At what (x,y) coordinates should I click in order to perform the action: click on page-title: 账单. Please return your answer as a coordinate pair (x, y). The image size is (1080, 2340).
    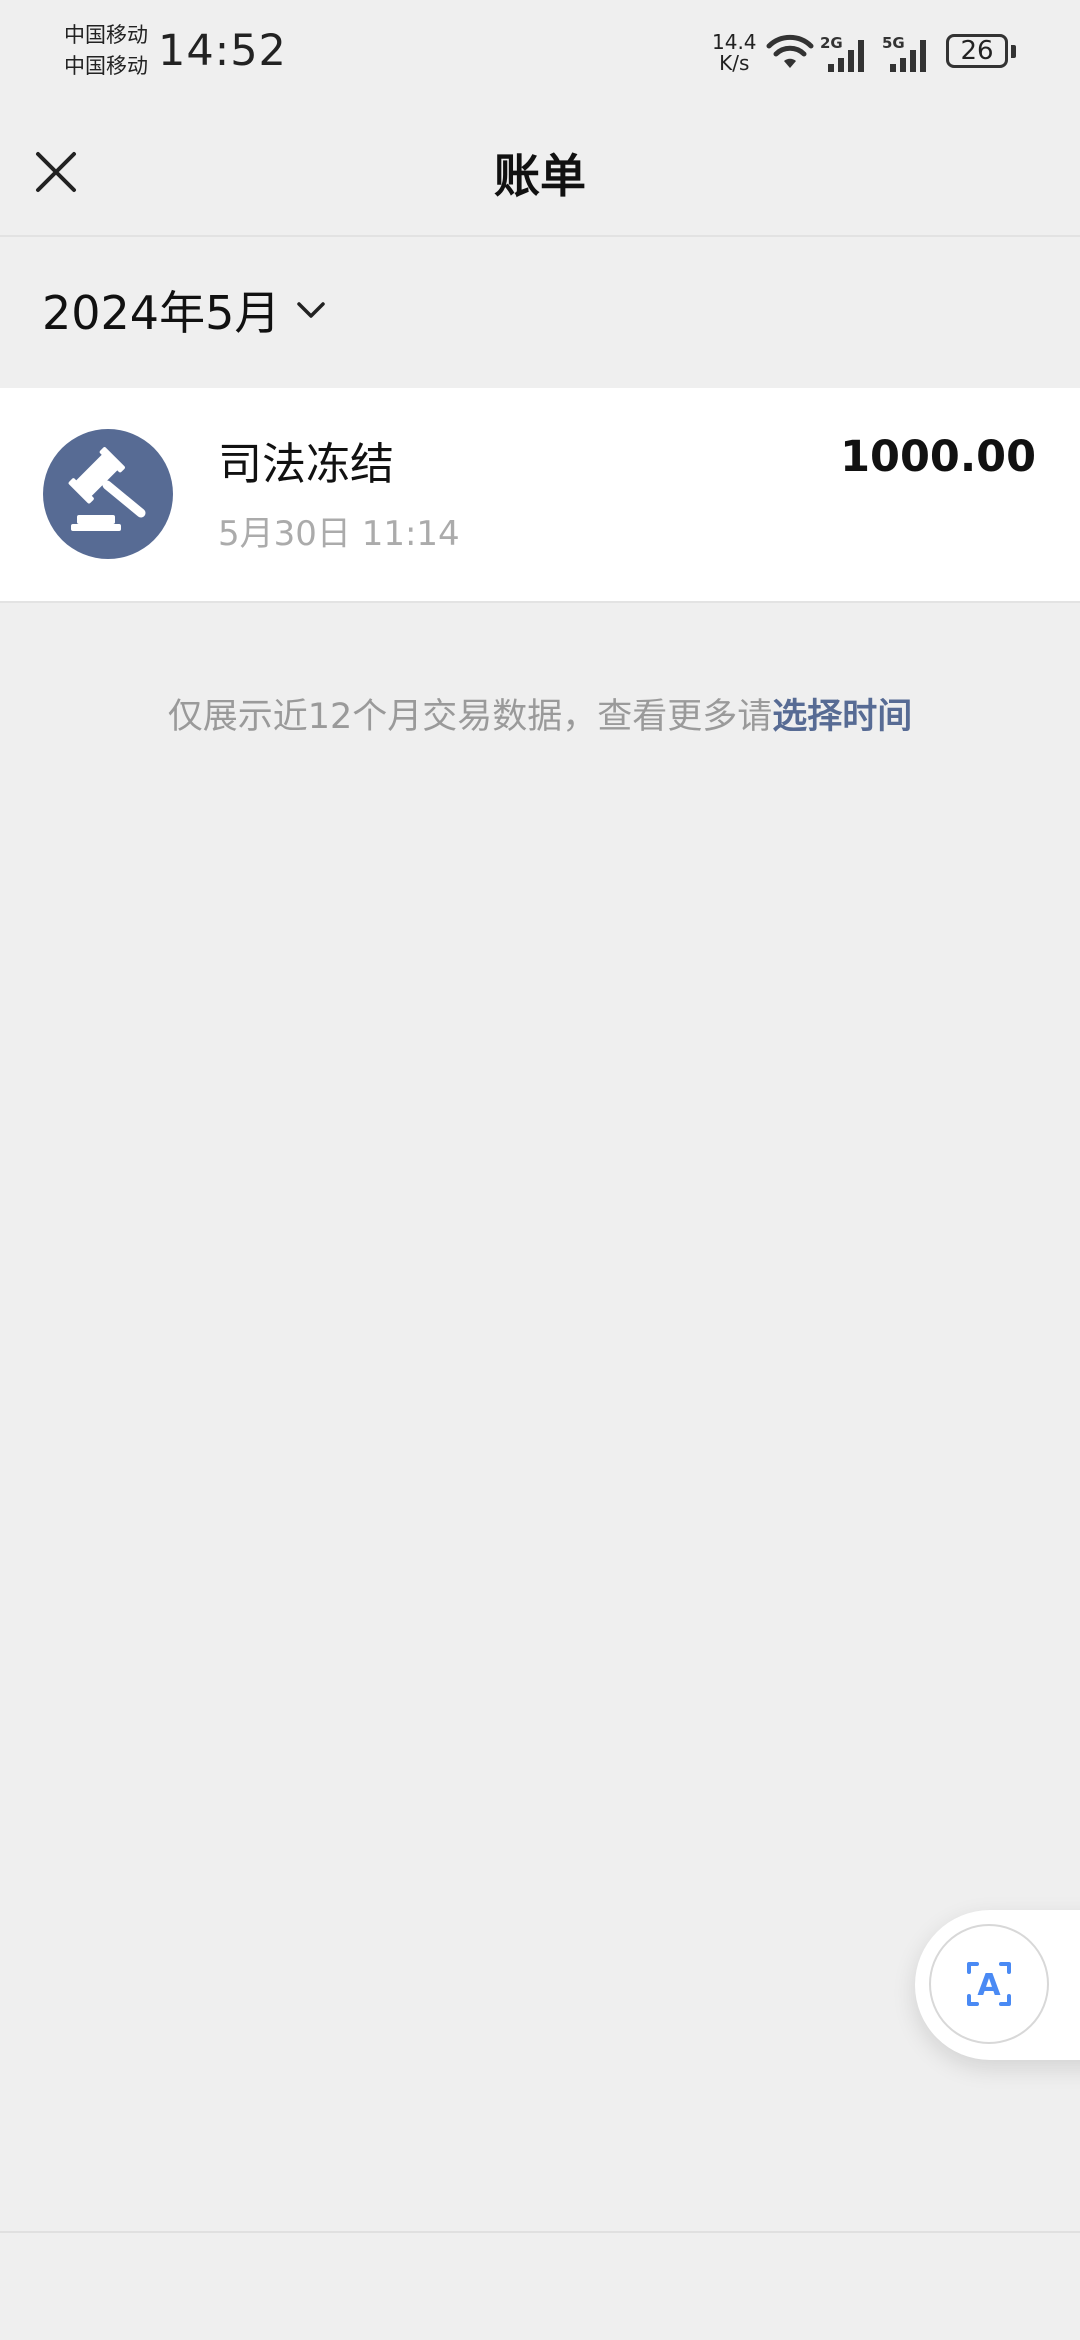
    Looking at the image, I should click on (540, 176).